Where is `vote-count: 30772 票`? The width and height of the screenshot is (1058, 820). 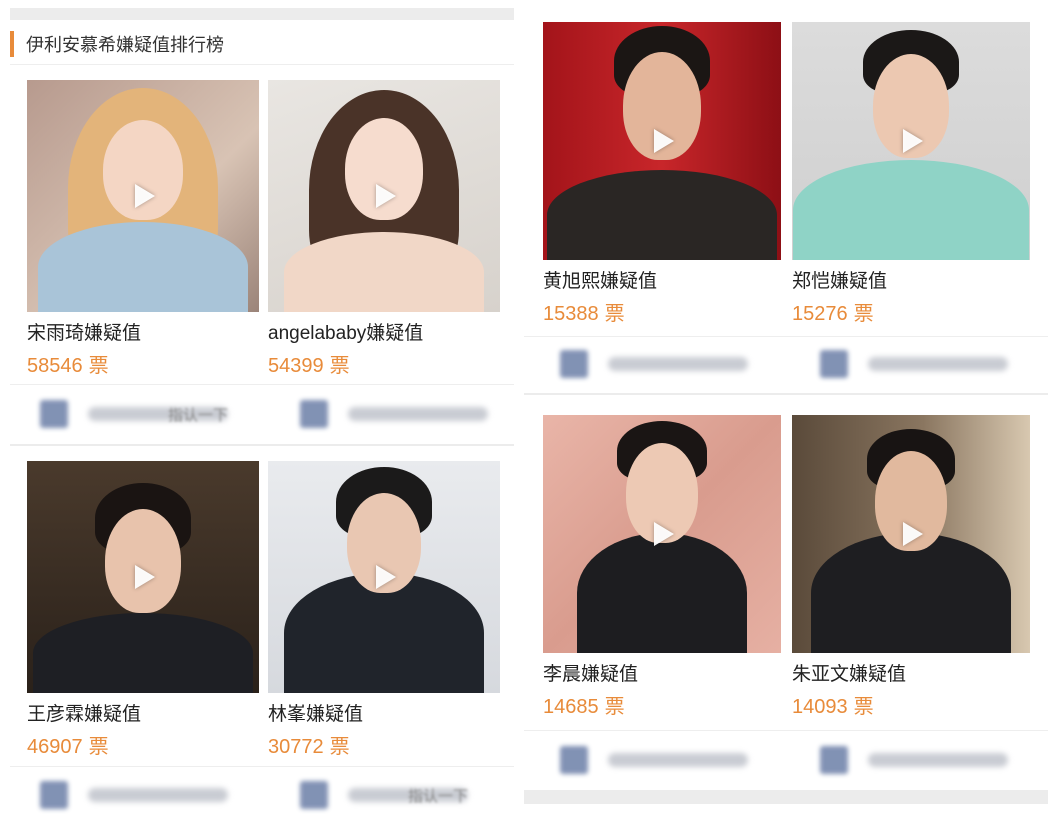 vote-count: 30772 票 is located at coordinates (309, 747).